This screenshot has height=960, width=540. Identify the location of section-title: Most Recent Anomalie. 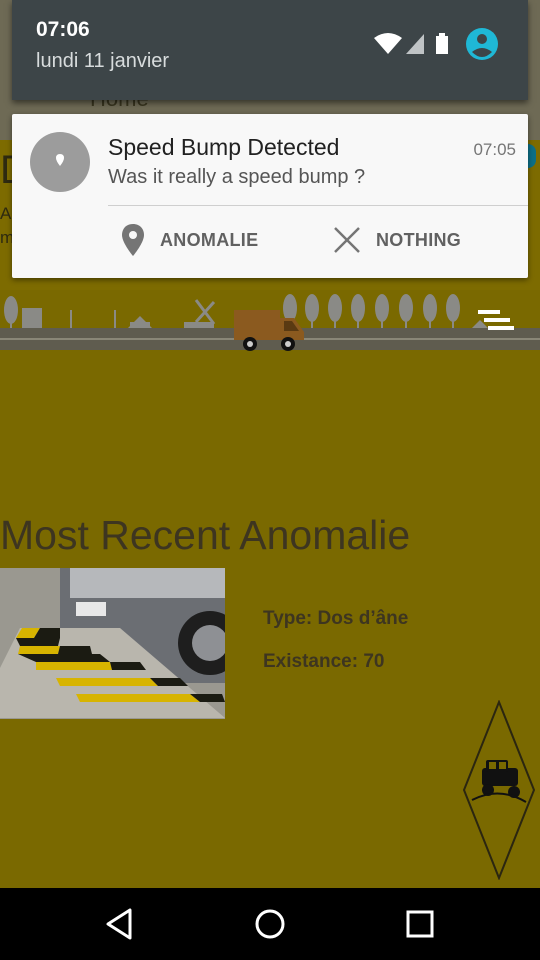
(205, 535).